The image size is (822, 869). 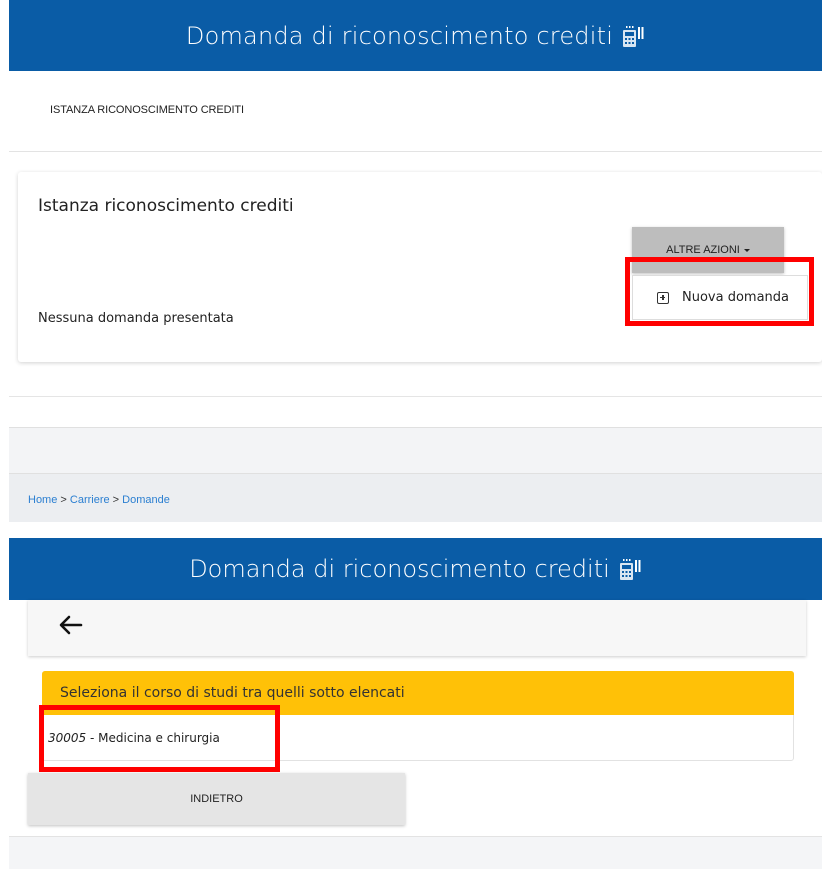 I want to click on spacer-band, so click(x=415, y=450).